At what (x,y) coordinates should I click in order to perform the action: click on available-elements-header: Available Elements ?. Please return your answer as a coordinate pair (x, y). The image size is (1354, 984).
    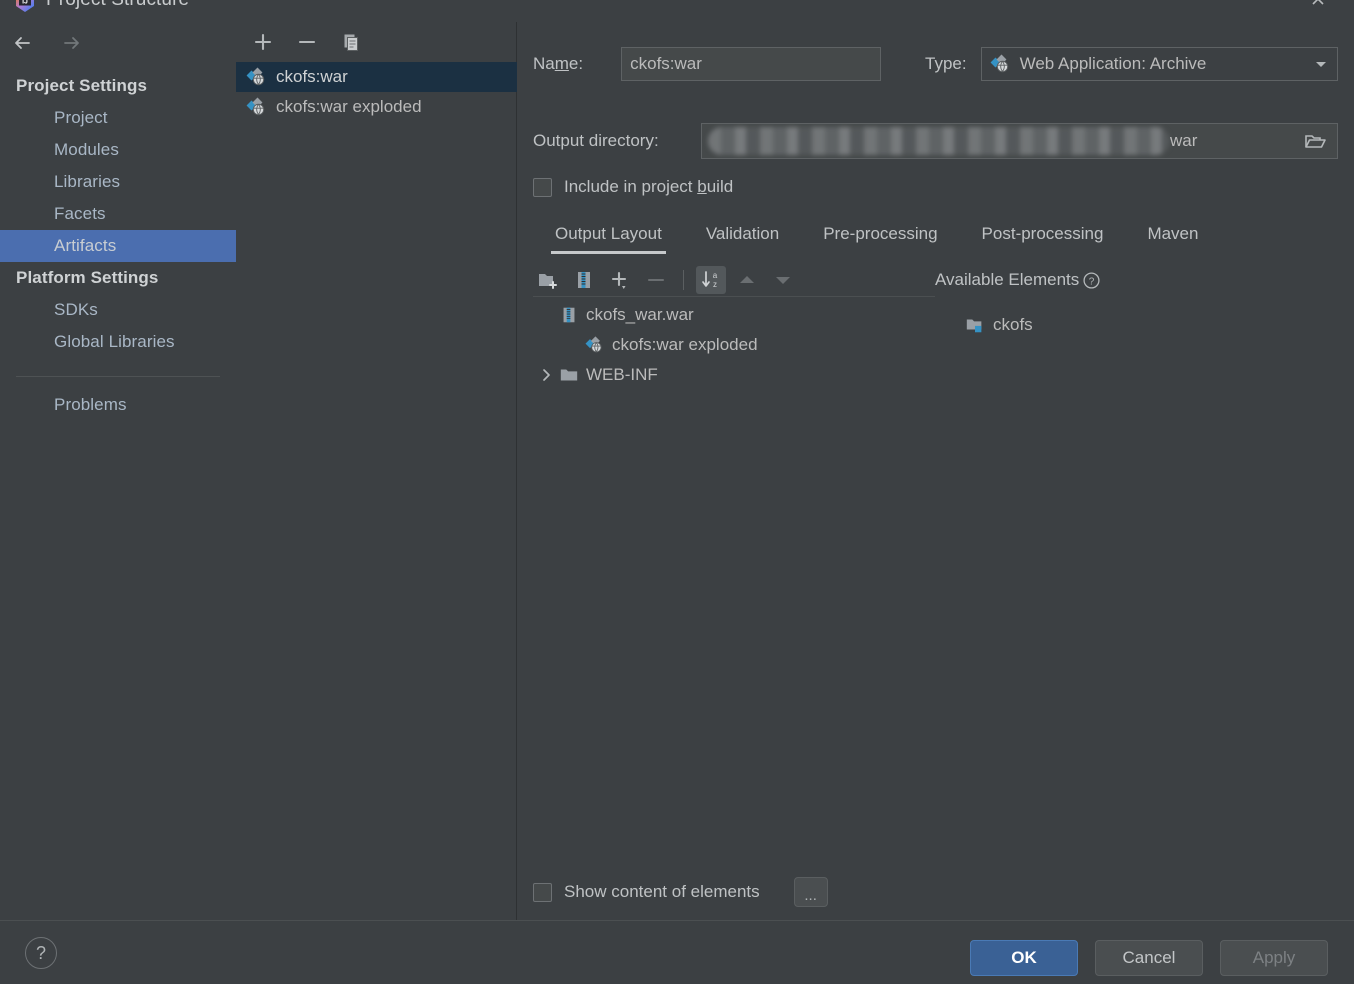
    Looking at the image, I should click on (1018, 280).